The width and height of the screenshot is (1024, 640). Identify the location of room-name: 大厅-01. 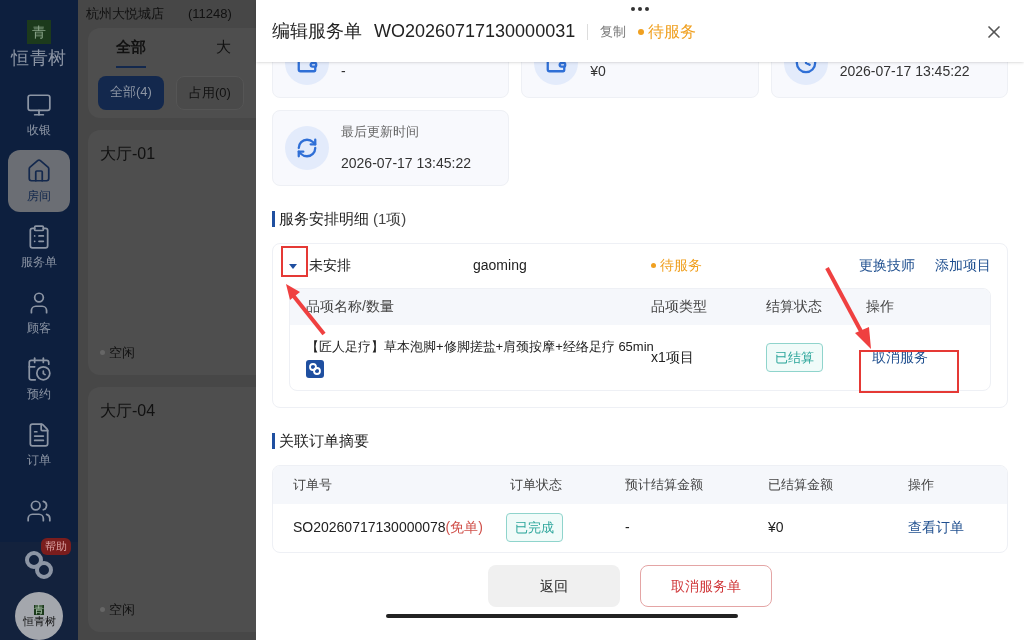
(128, 153).